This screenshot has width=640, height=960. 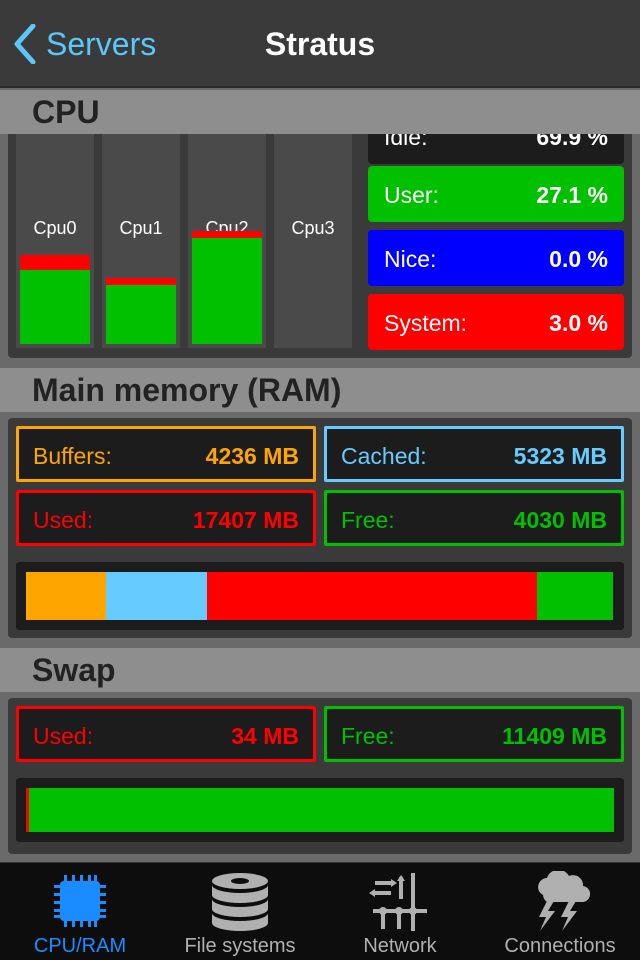 I want to click on cpu-core-column: Cpu3, so click(x=313, y=240).